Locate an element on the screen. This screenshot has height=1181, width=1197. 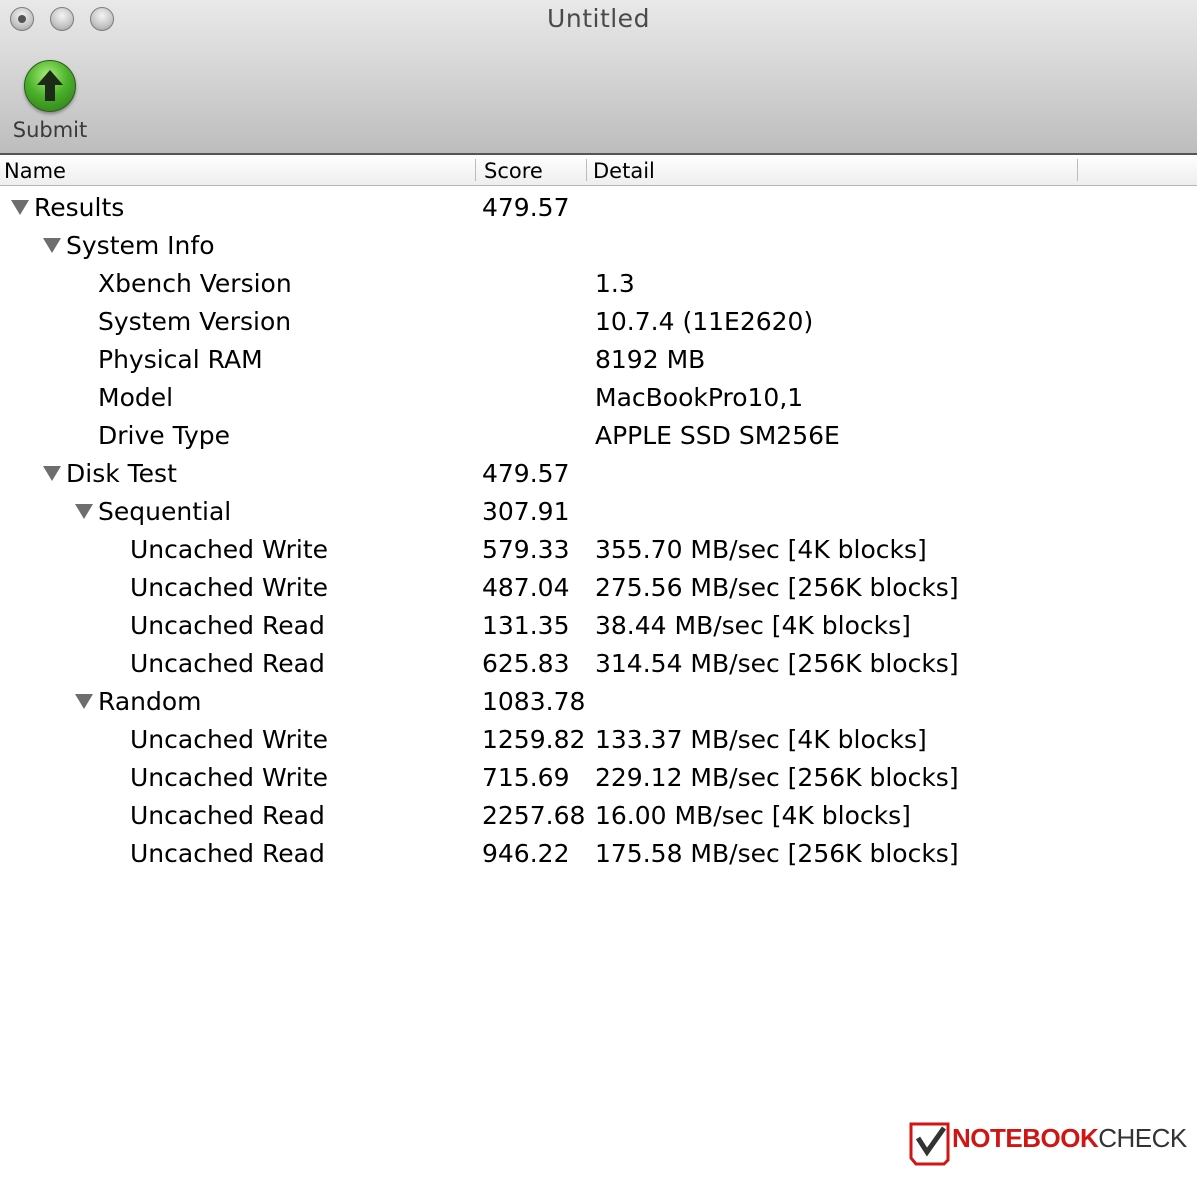
row-score: 307.91 is located at coordinates (526, 511).